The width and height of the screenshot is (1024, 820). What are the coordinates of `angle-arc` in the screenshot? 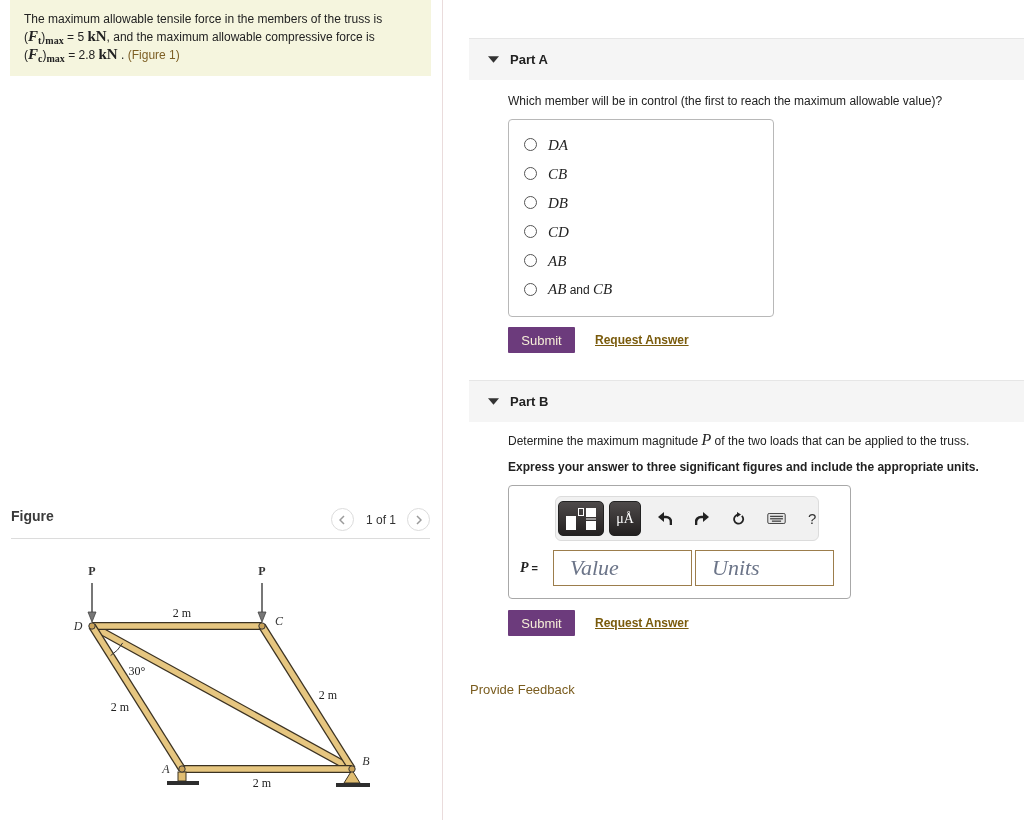 It's located at (117, 649).